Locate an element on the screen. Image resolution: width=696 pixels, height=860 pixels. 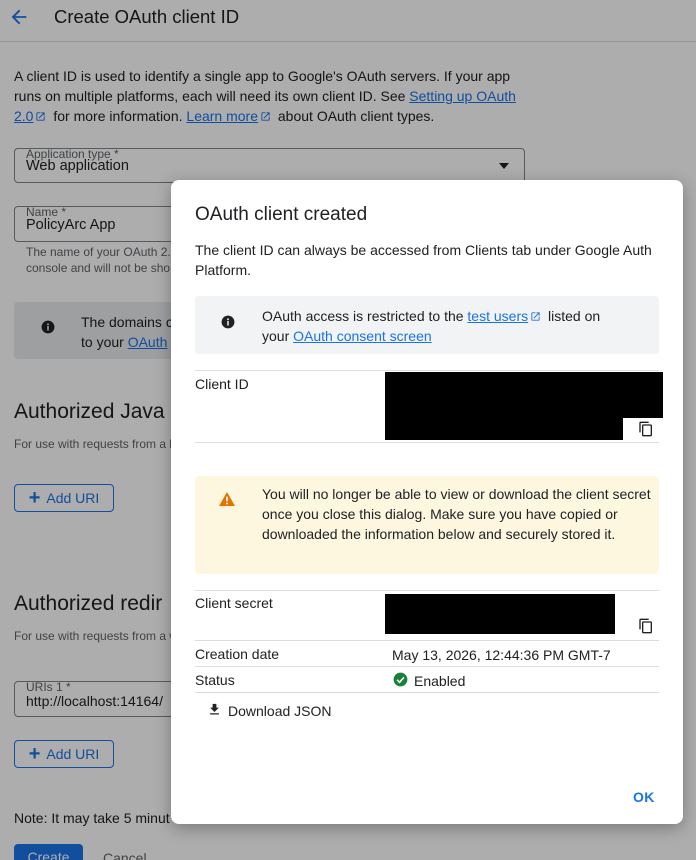
creation-date-value: May 13, 2026, 12:44:36 PM GMT-7 is located at coordinates (501, 655).